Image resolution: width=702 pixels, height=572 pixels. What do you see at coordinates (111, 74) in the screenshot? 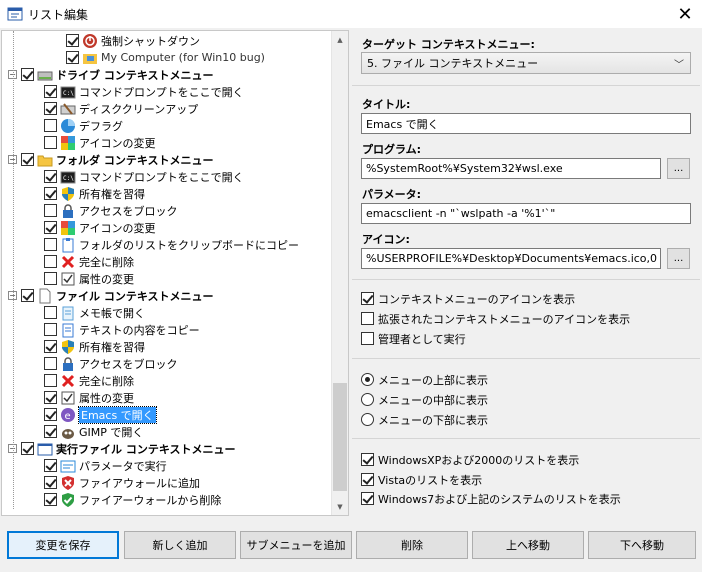
I see `tree-group: − ドライブ コンテキストメニュー` at bounding box center [111, 74].